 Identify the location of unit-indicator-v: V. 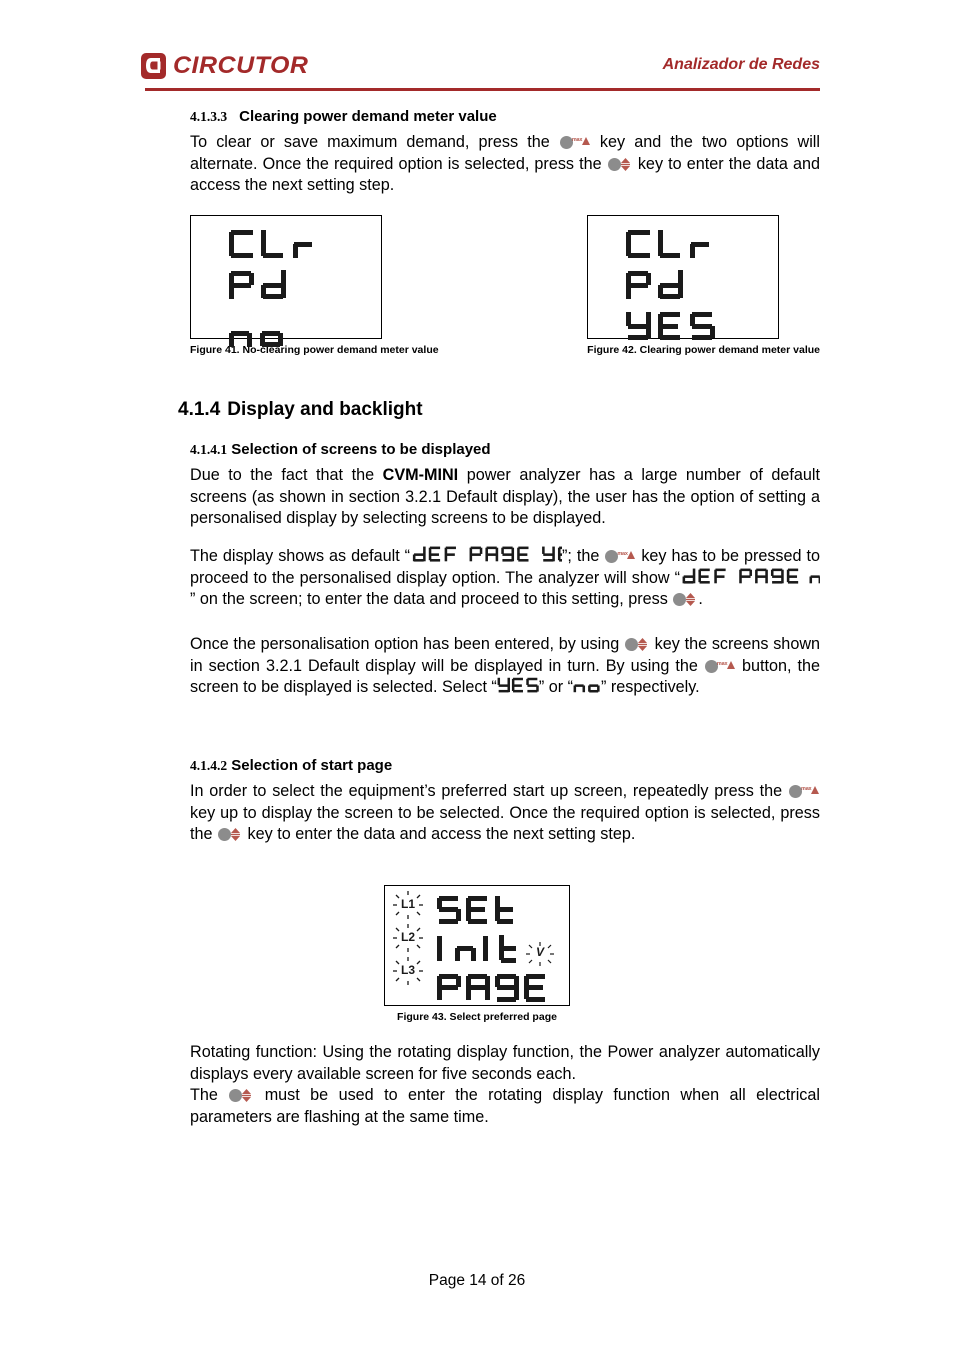
(540, 954).